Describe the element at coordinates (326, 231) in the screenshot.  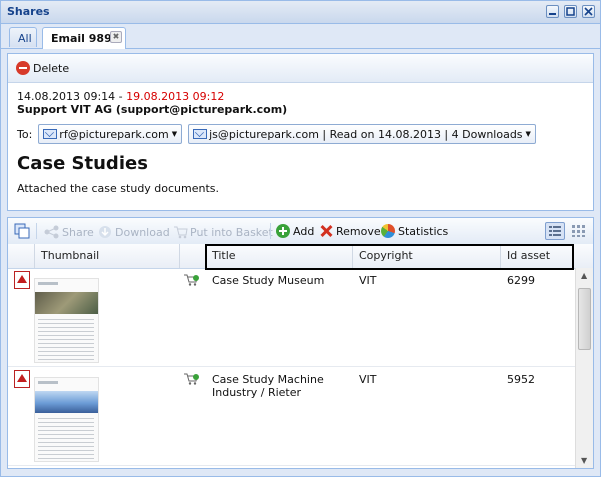
I see `remove-icon` at that location.